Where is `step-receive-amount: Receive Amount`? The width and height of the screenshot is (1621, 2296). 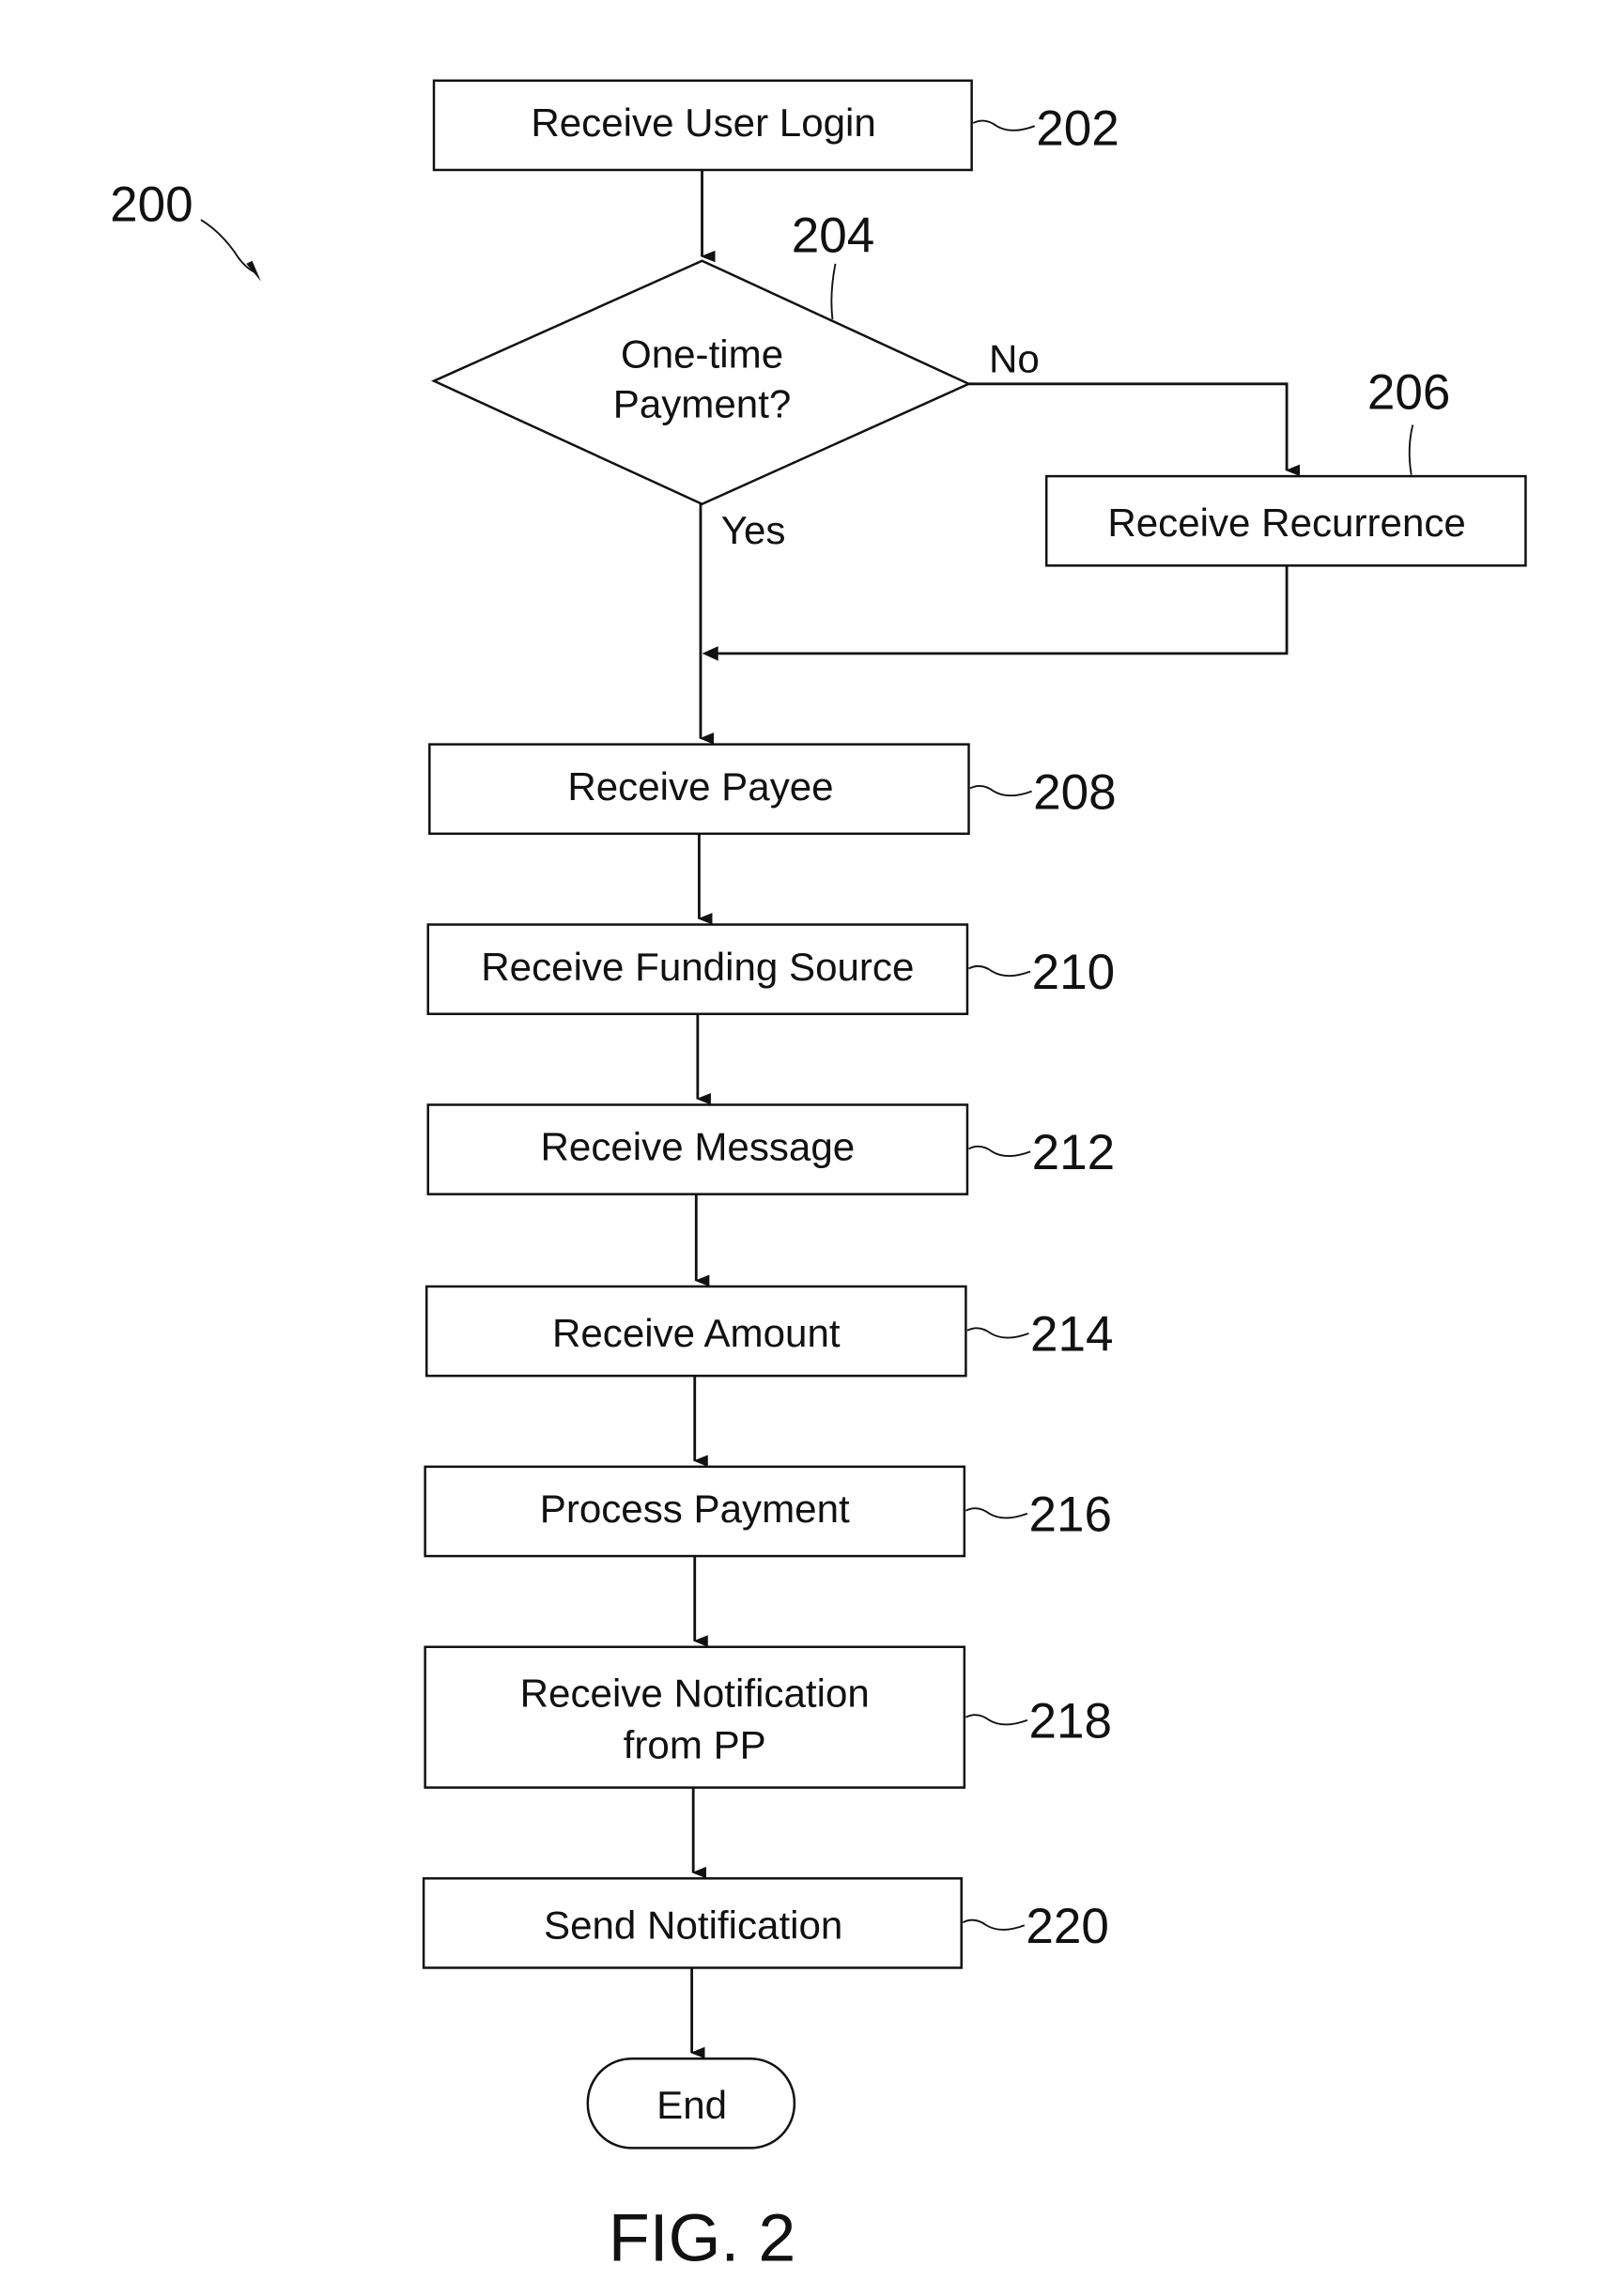
step-receive-amount: Receive Amount is located at coordinates (696, 1331).